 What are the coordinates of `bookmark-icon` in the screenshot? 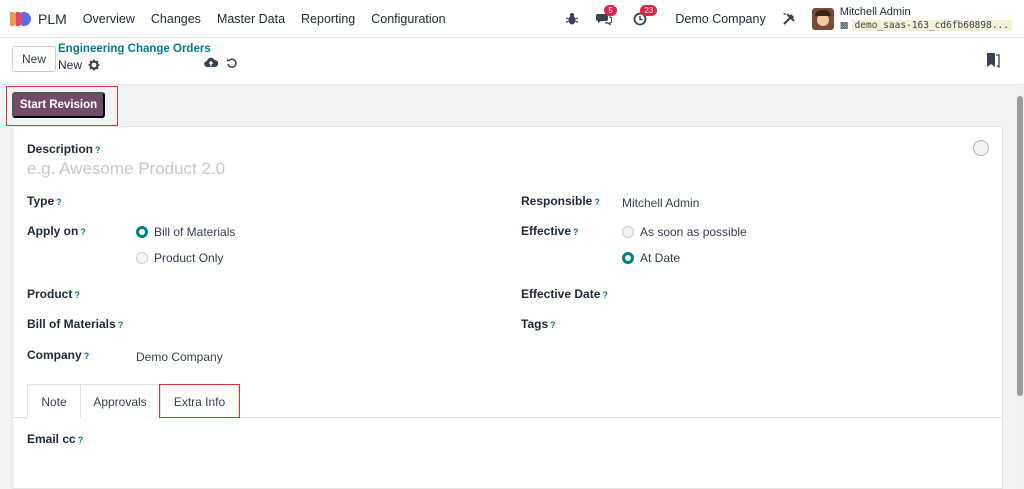 It's located at (993, 61).